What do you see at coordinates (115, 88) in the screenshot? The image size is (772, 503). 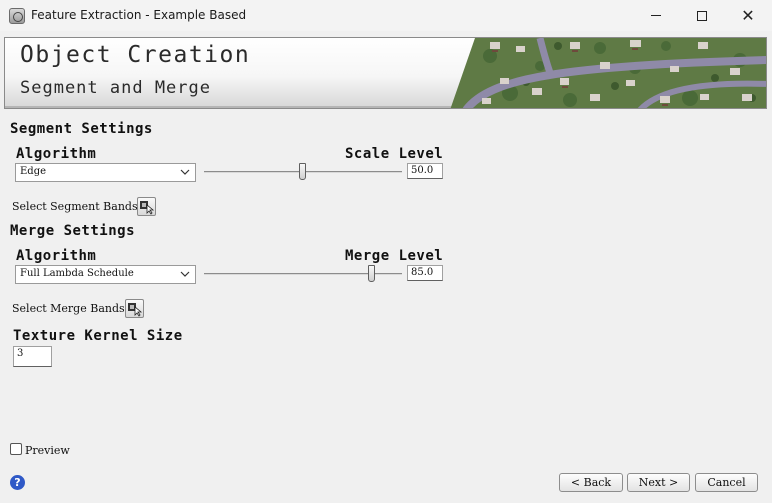 I see `banner-subtitle: Segment and Merge` at bounding box center [115, 88].